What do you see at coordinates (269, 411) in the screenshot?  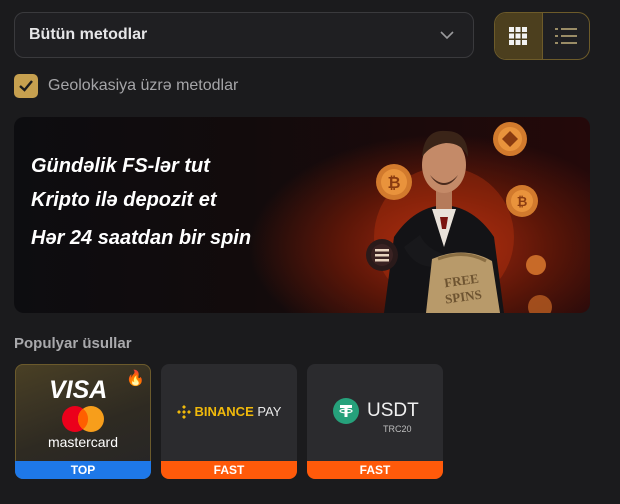 I see `binance-pay-suffix: PAY` at bounding box center [269, 411].